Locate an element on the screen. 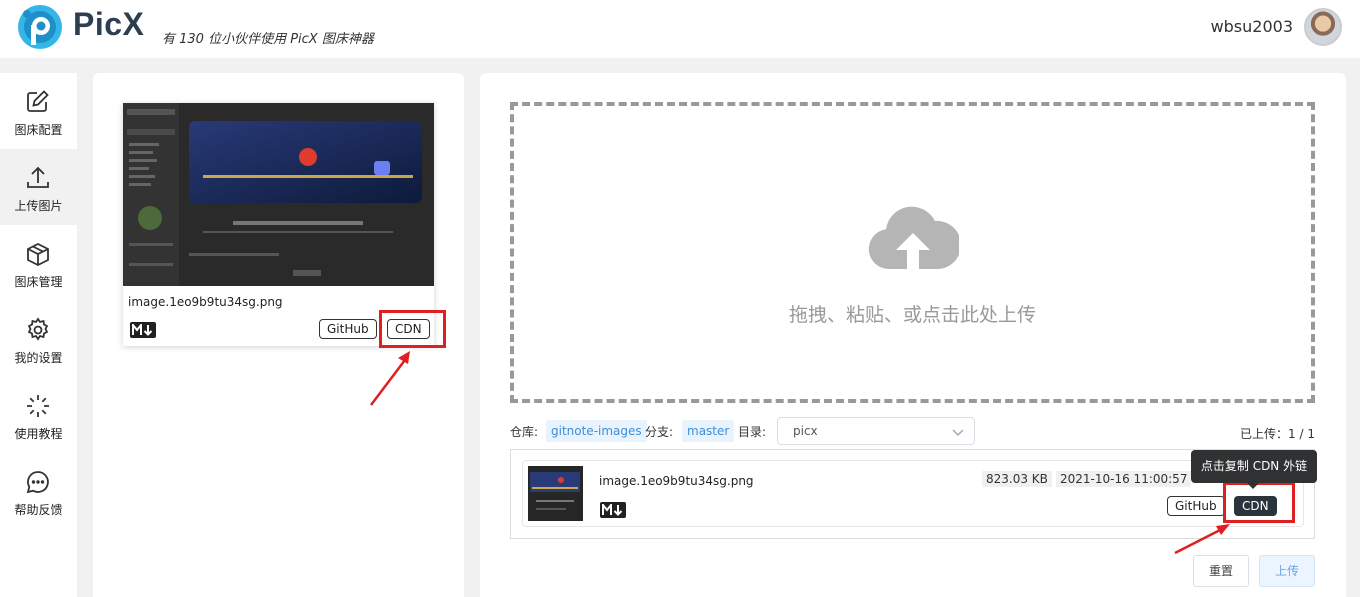  thumbnail-image is located at coordinates (555, 493).